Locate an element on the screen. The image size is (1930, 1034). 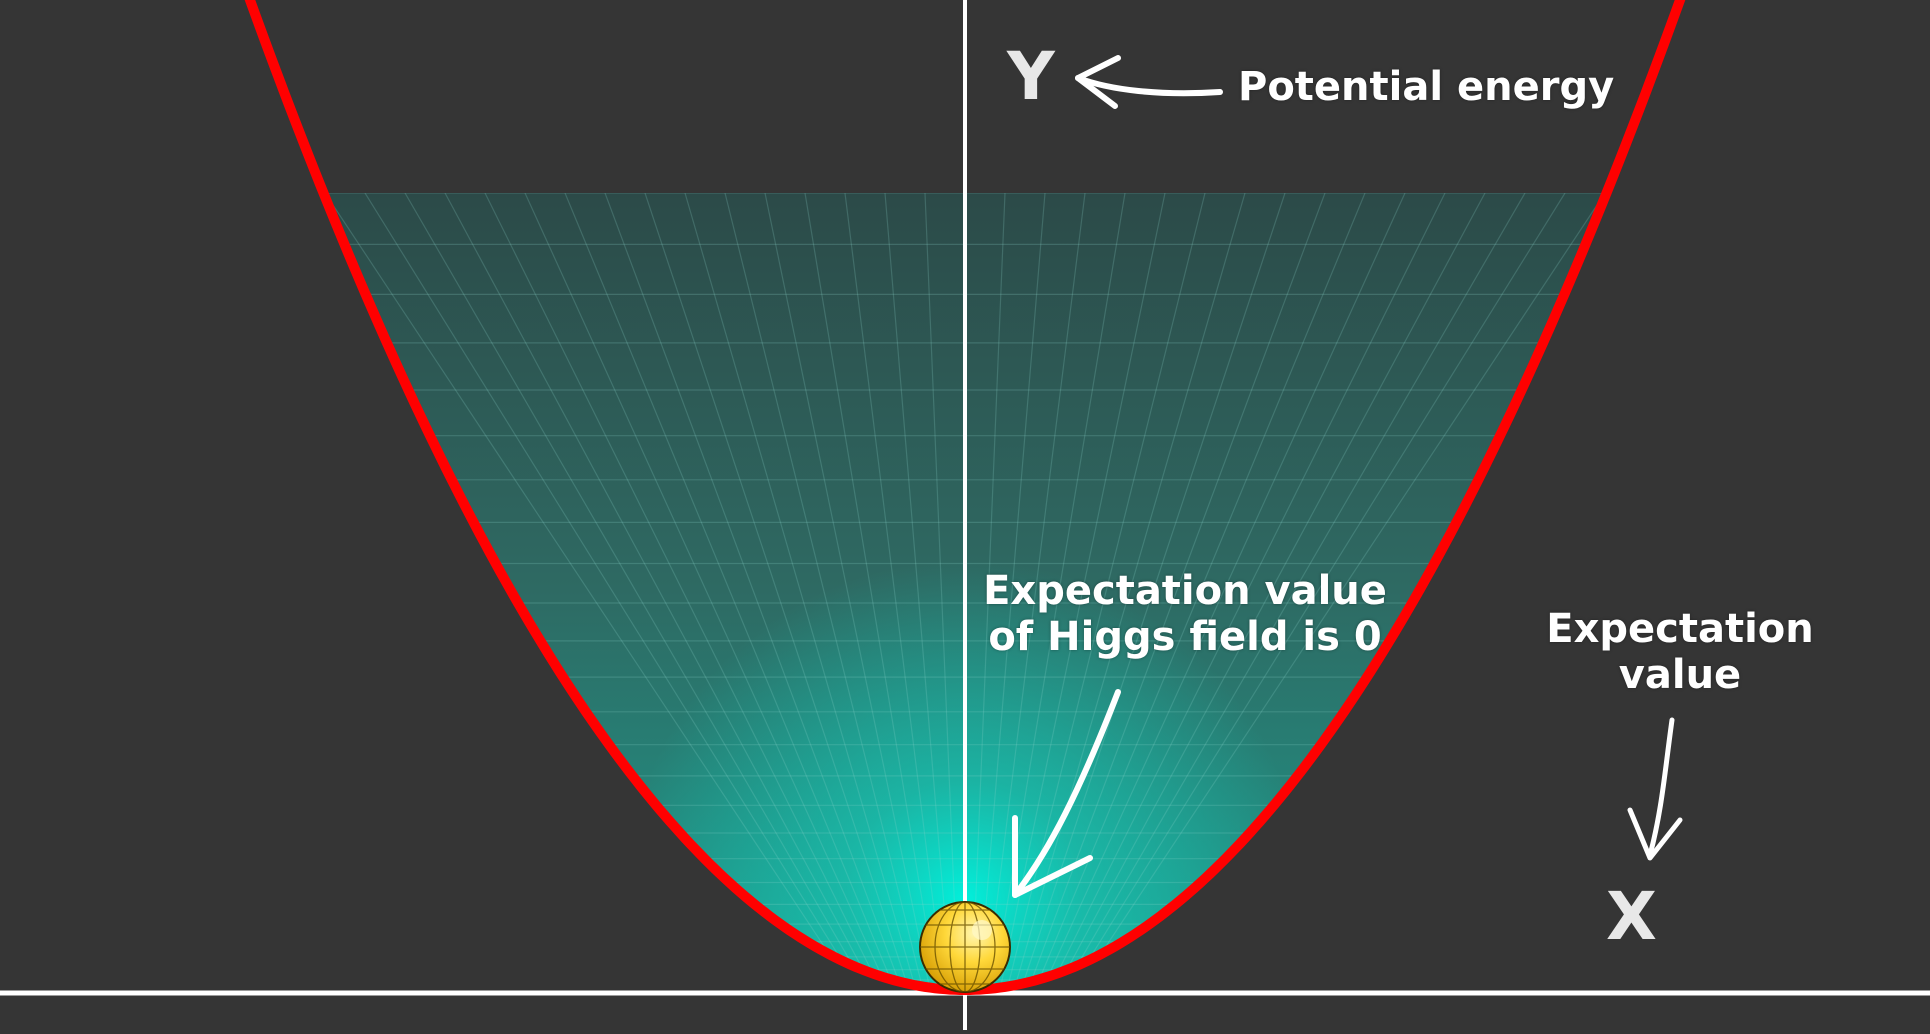
expectation-zero-label: Expectation value of Higgs field is 0 is located at coordinates (1185, 614).